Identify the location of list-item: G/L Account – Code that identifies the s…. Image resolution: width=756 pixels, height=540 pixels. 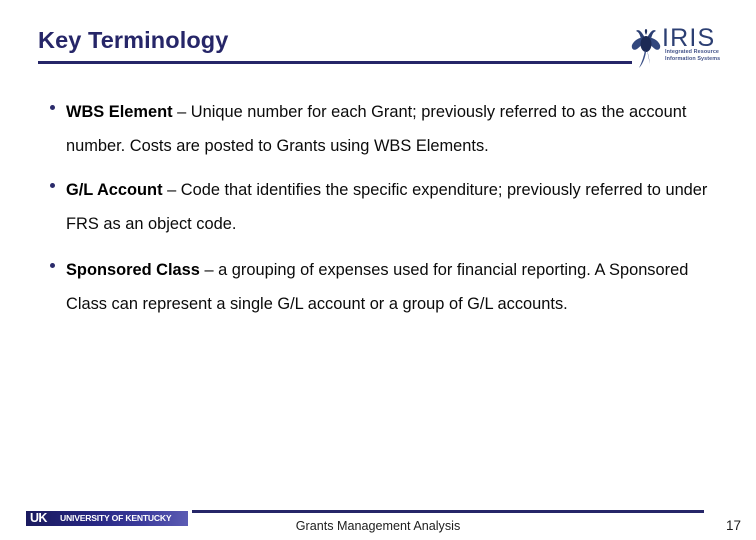
(384, 207).